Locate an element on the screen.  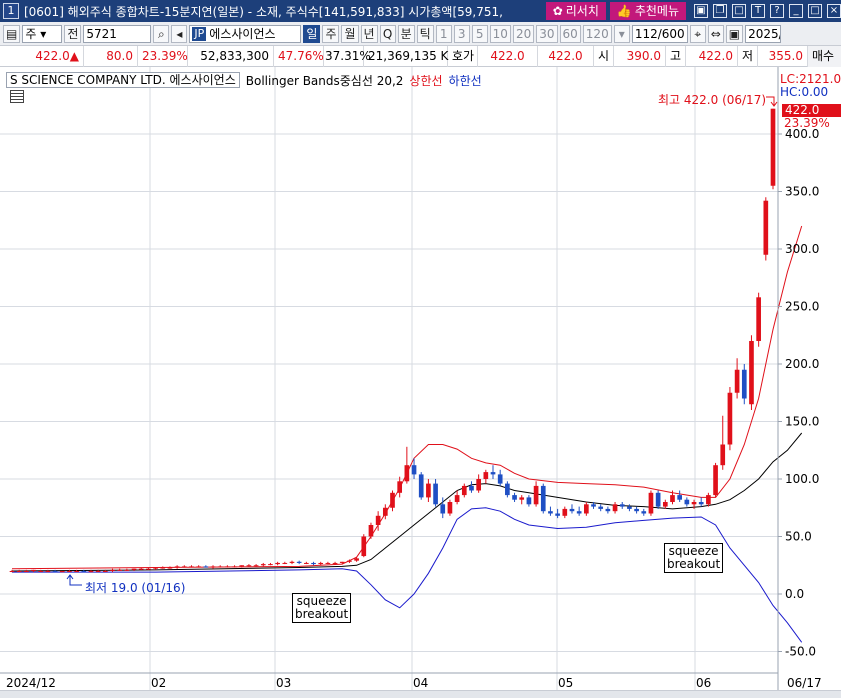
x-label-02: 02 is located at coordinates (159, 683).